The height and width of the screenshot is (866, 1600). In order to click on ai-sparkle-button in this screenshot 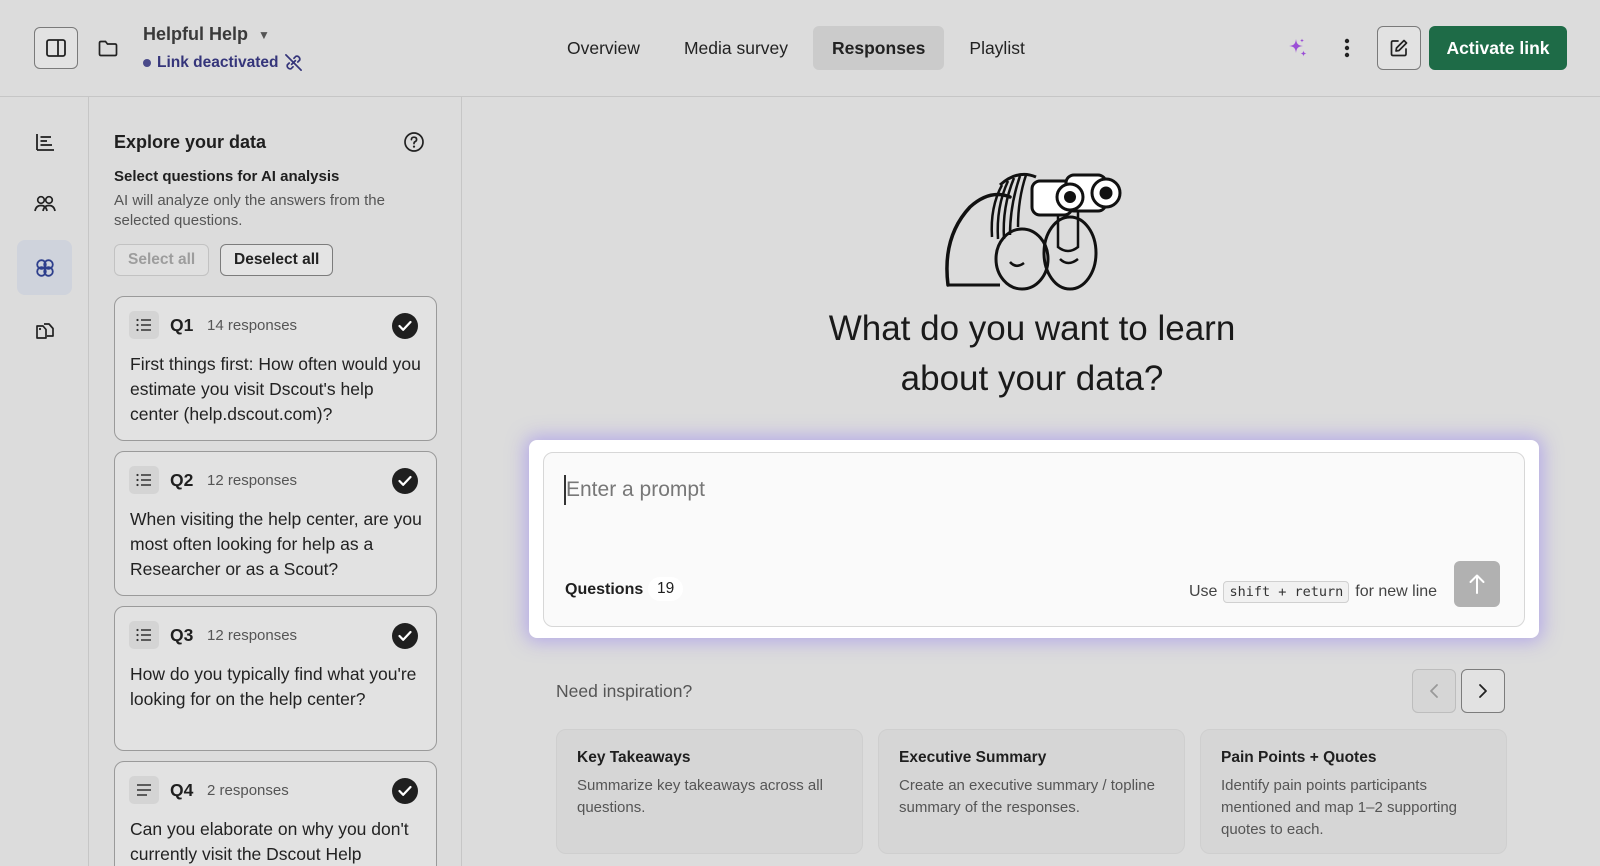, I will do `click(1297, 48)`.